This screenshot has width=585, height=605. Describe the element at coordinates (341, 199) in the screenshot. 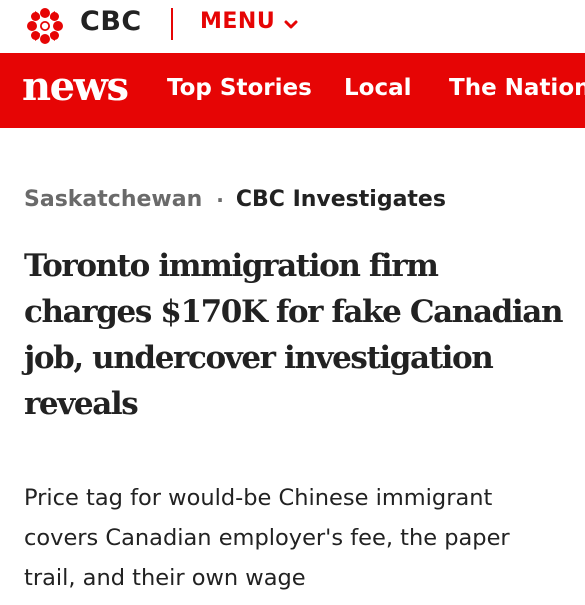

I see `series-link: CBC Investigates` at that location.